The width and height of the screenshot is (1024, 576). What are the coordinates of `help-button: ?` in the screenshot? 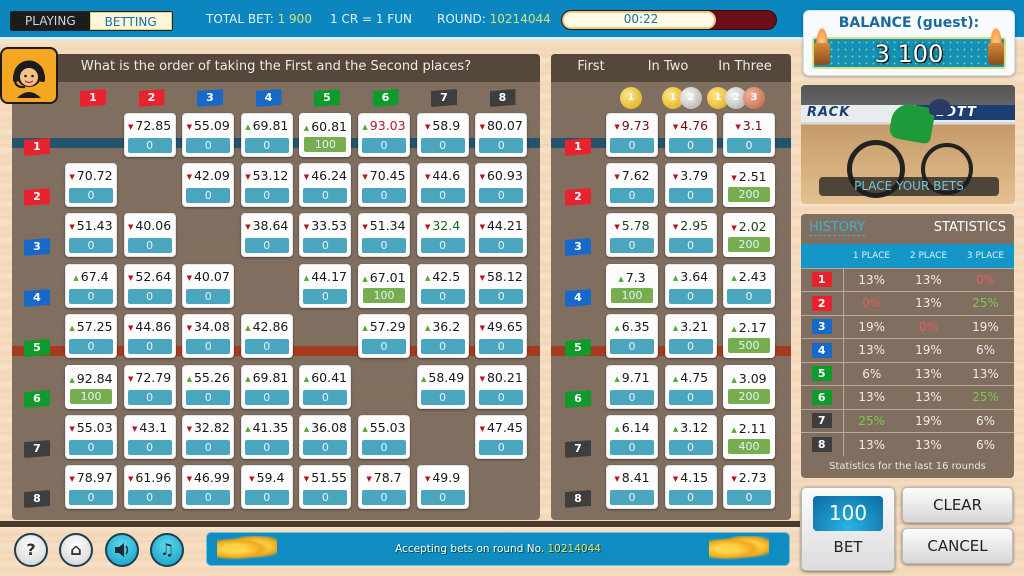 It's located at (31, 550).